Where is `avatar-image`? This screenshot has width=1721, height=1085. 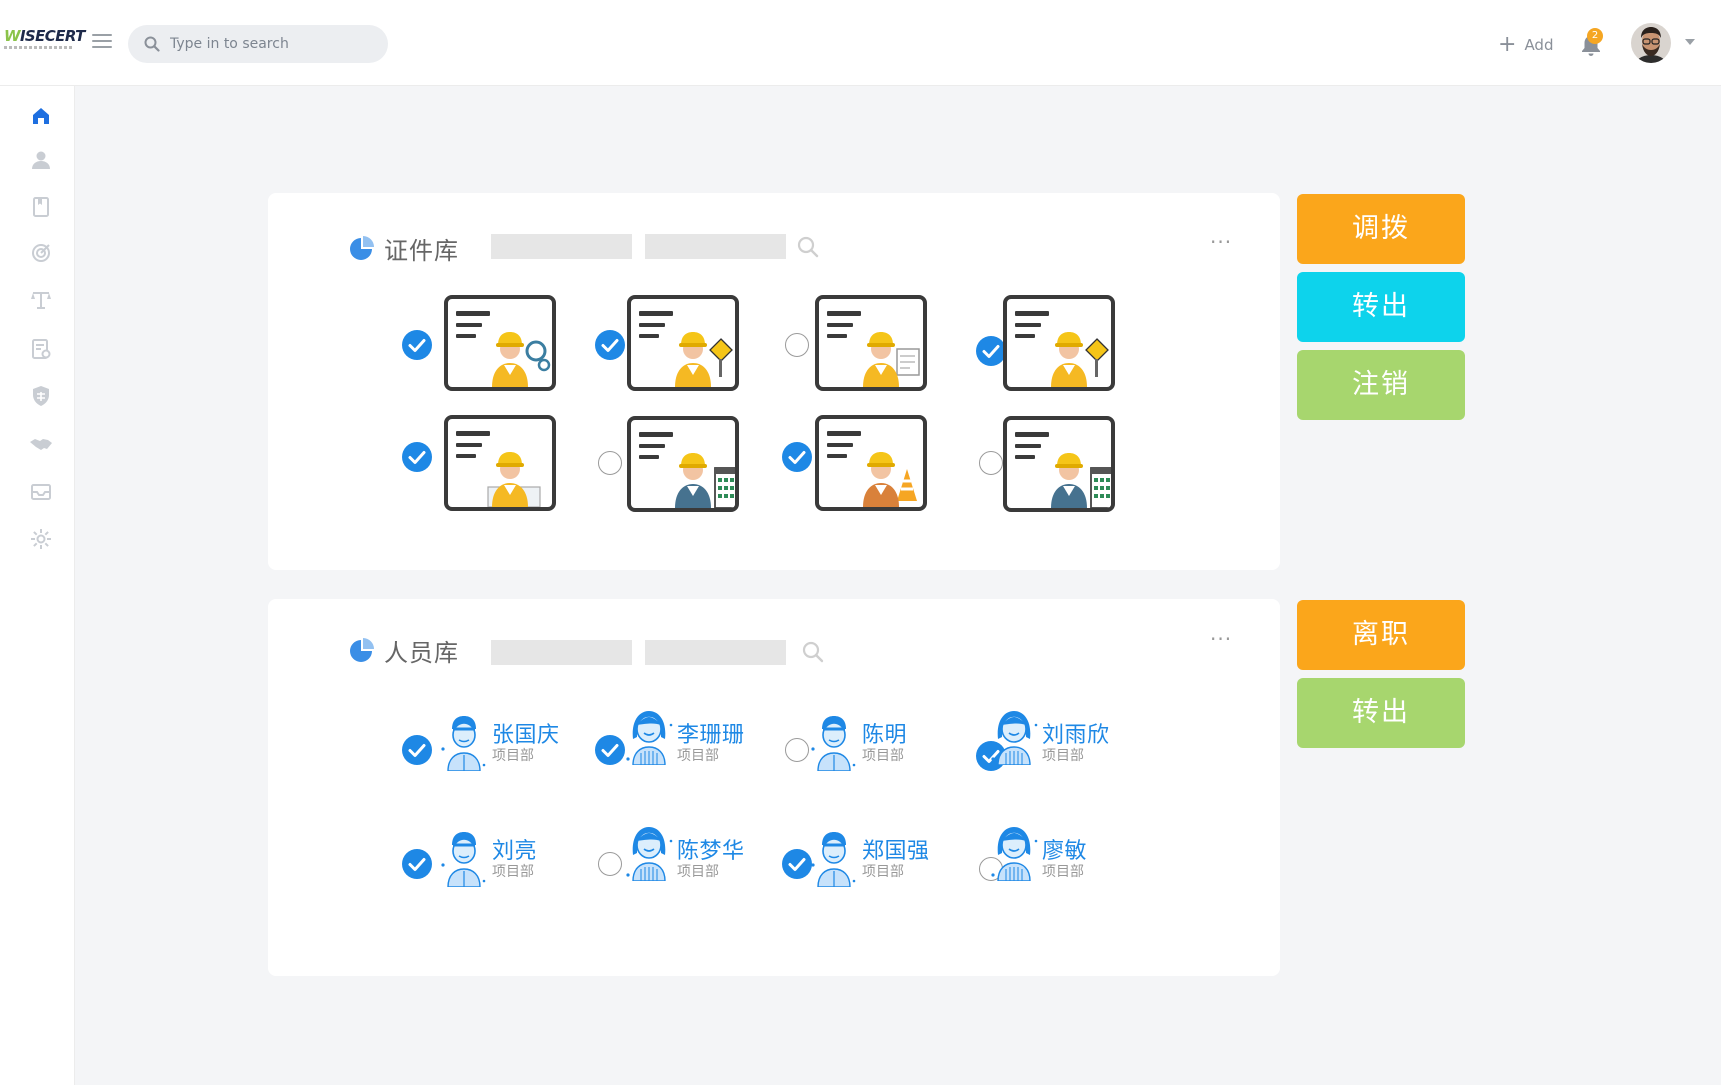
avatar-image is located at coordinates (1651, 43).